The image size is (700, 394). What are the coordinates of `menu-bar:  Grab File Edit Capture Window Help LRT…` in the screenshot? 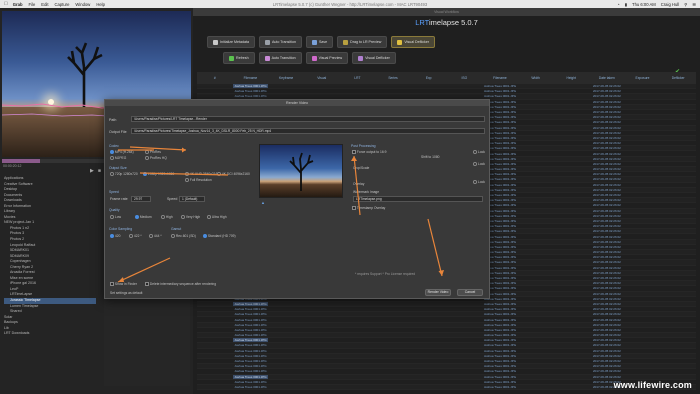 It's located at (350, 4).